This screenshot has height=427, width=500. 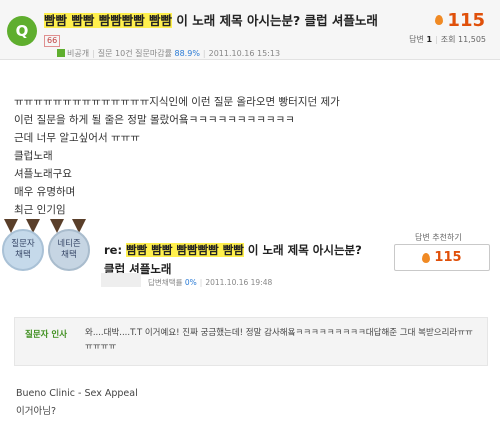 I want to click on thanks-label: 질문자 인사, so click(x=46, y=335).